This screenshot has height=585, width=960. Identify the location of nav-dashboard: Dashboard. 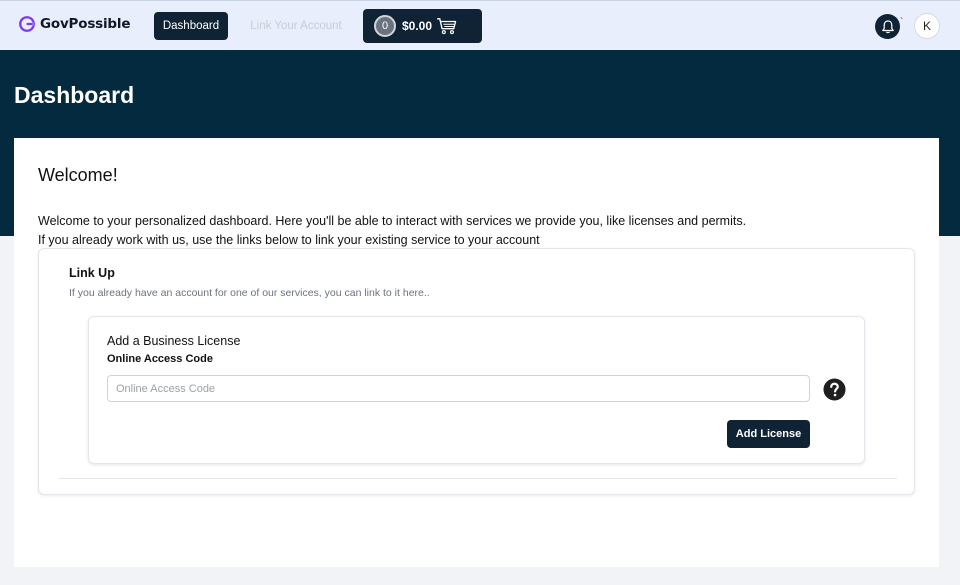
(191, 26).